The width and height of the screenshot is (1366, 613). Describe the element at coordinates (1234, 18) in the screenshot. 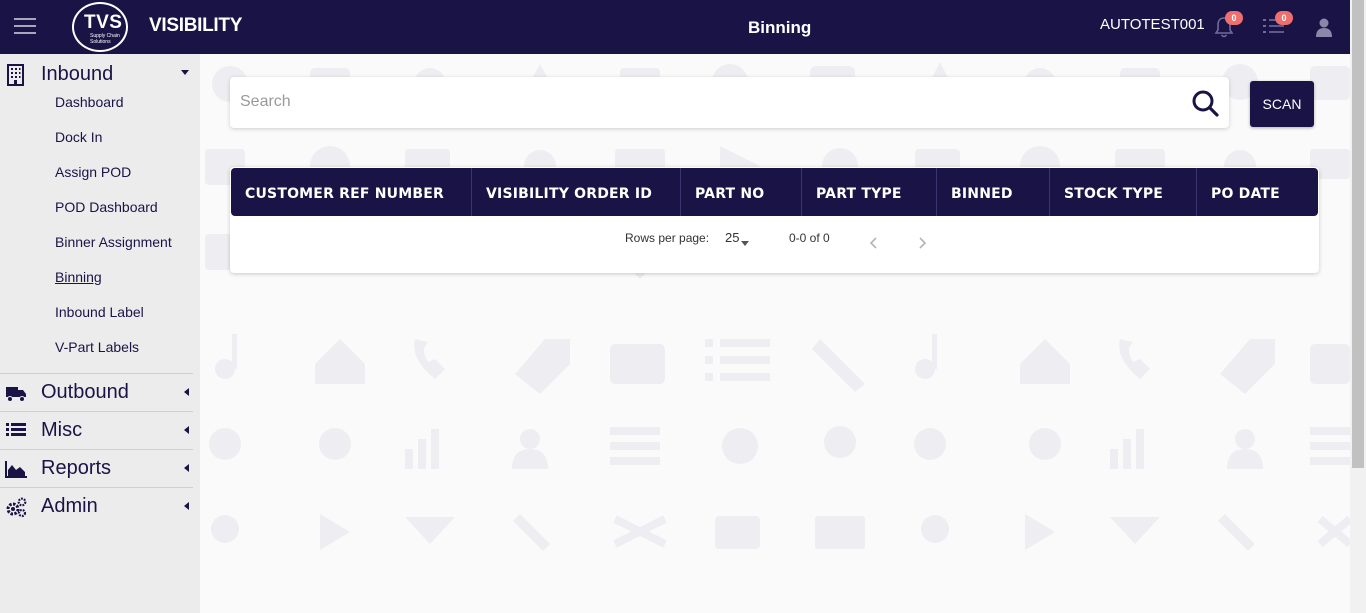

I see `notifications-badge: 0` at that location.